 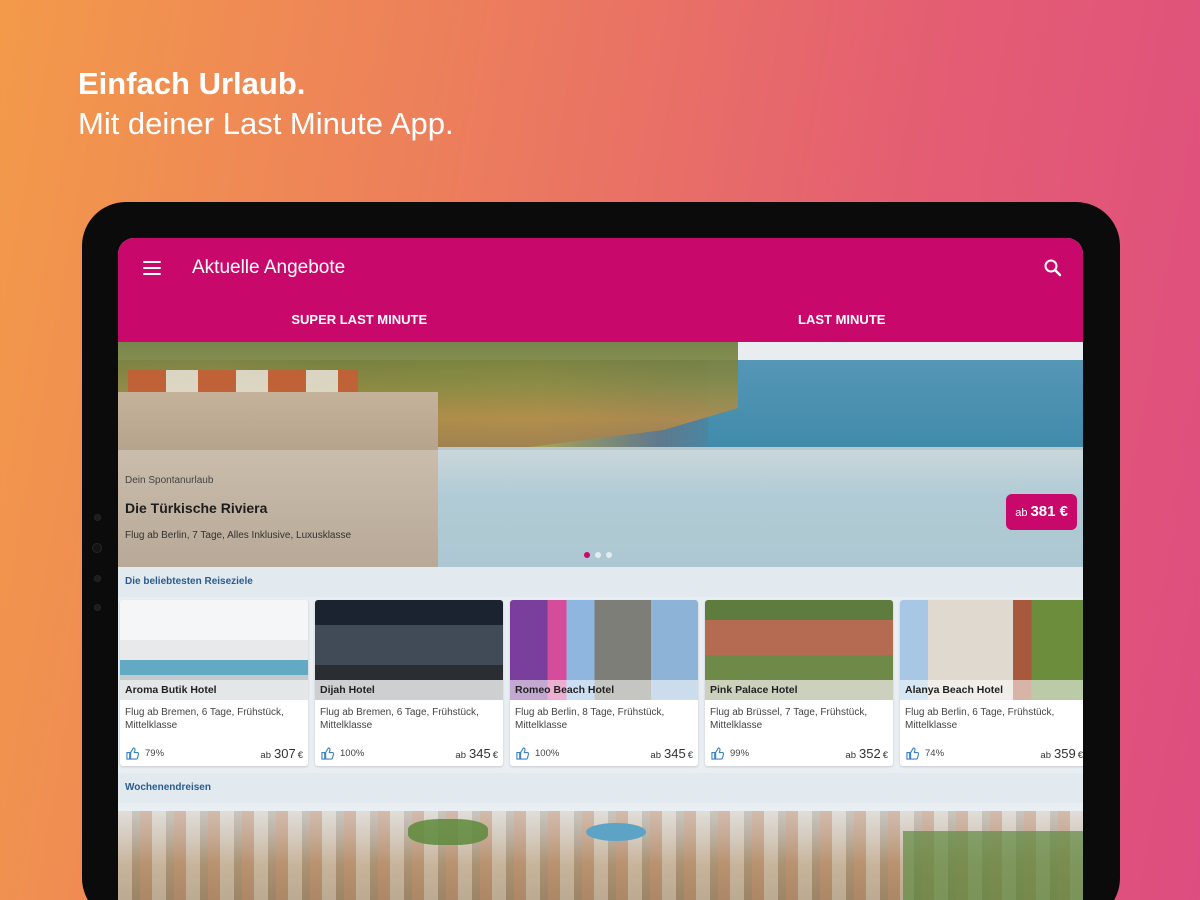 What do you see at coordinates (155, 753) in the screenshot?
I see `hotel-rating: 79%` at bounding box center [155, 753].